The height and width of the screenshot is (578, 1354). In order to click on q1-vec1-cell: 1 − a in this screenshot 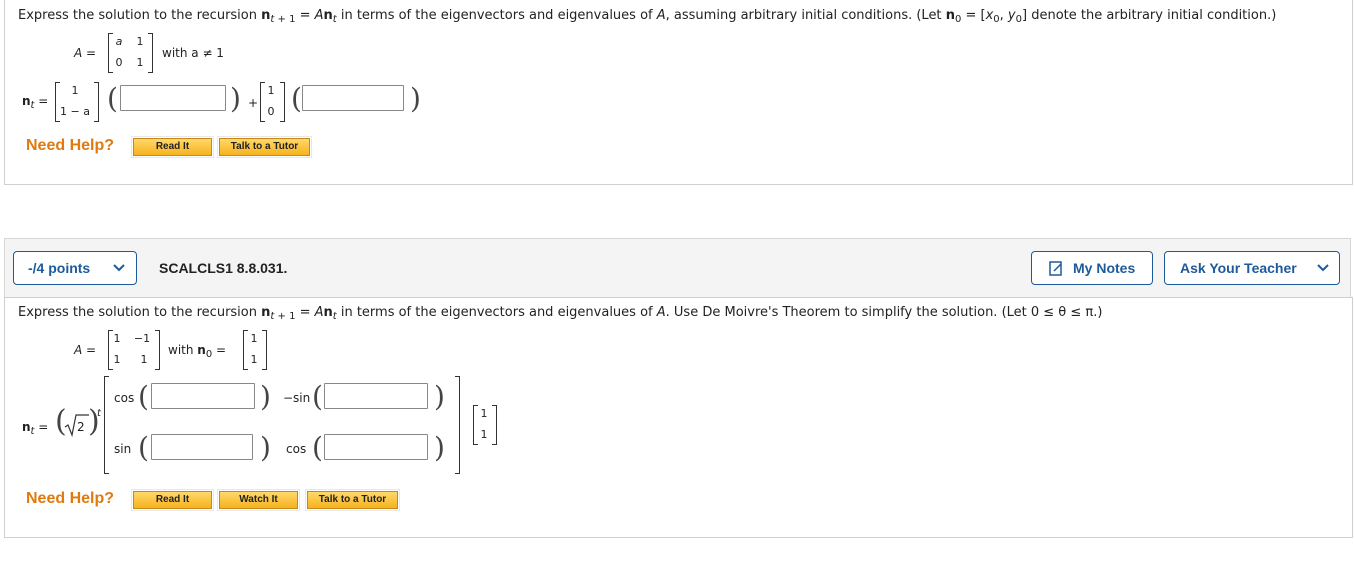, I will do `click(75, 111)`.